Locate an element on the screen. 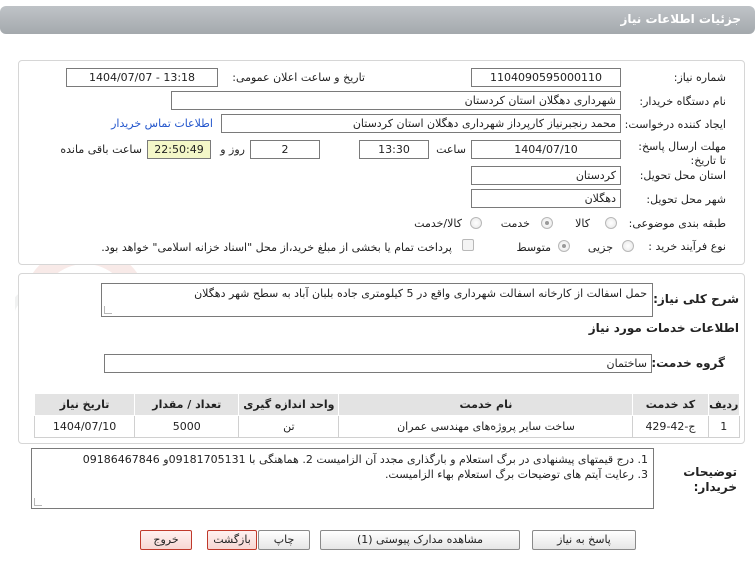 Image resolution: width=755 pixels, height=566 pixels. category-service-radio is located at coordinates (547, 223).